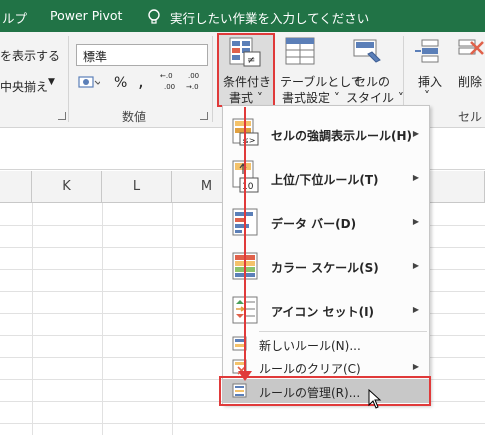 The width and height of the screenshot is (485, 435). I want to click on currency-icon, so click(90, 82).